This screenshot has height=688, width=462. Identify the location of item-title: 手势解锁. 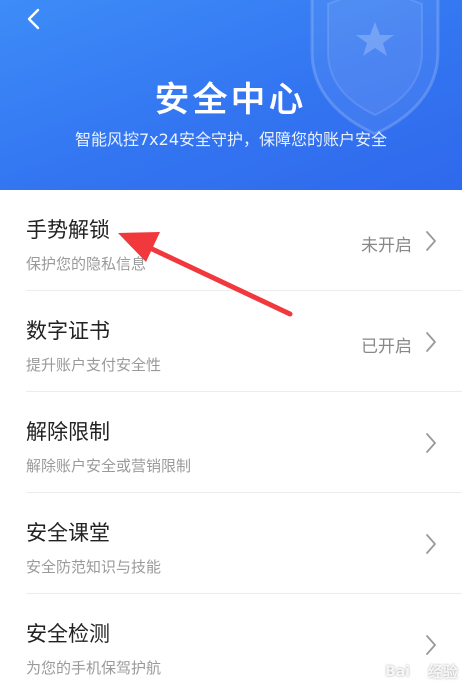
(68, 230).